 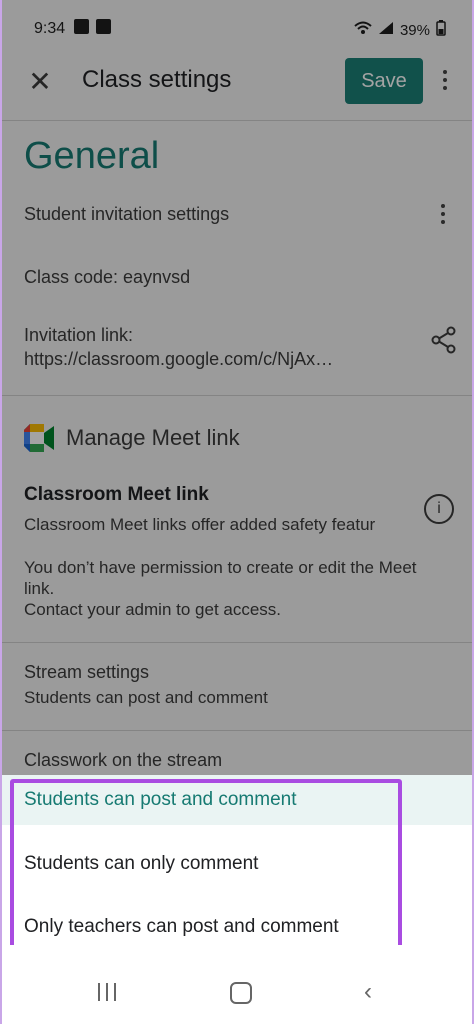 I want to click on save-button: Save, so click(x=384, y=81).